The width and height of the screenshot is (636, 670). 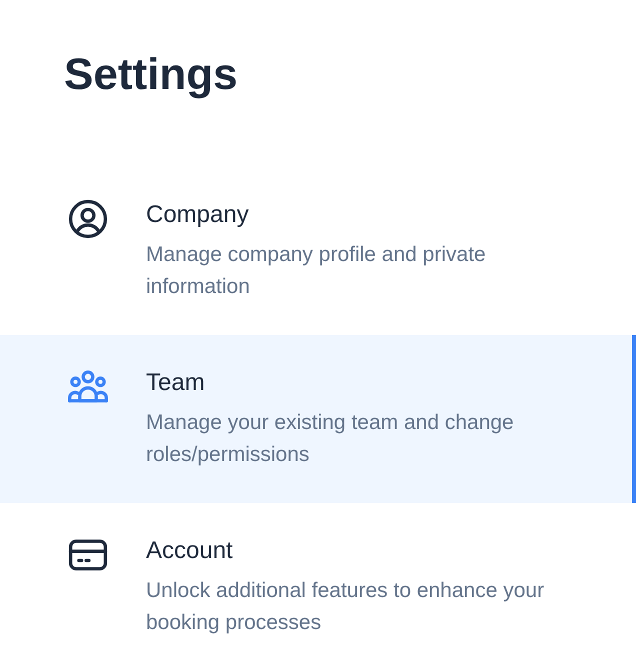 I want to click on item-description: Unlock additional features to enhance your booking processes, so click(x=346, y=607).